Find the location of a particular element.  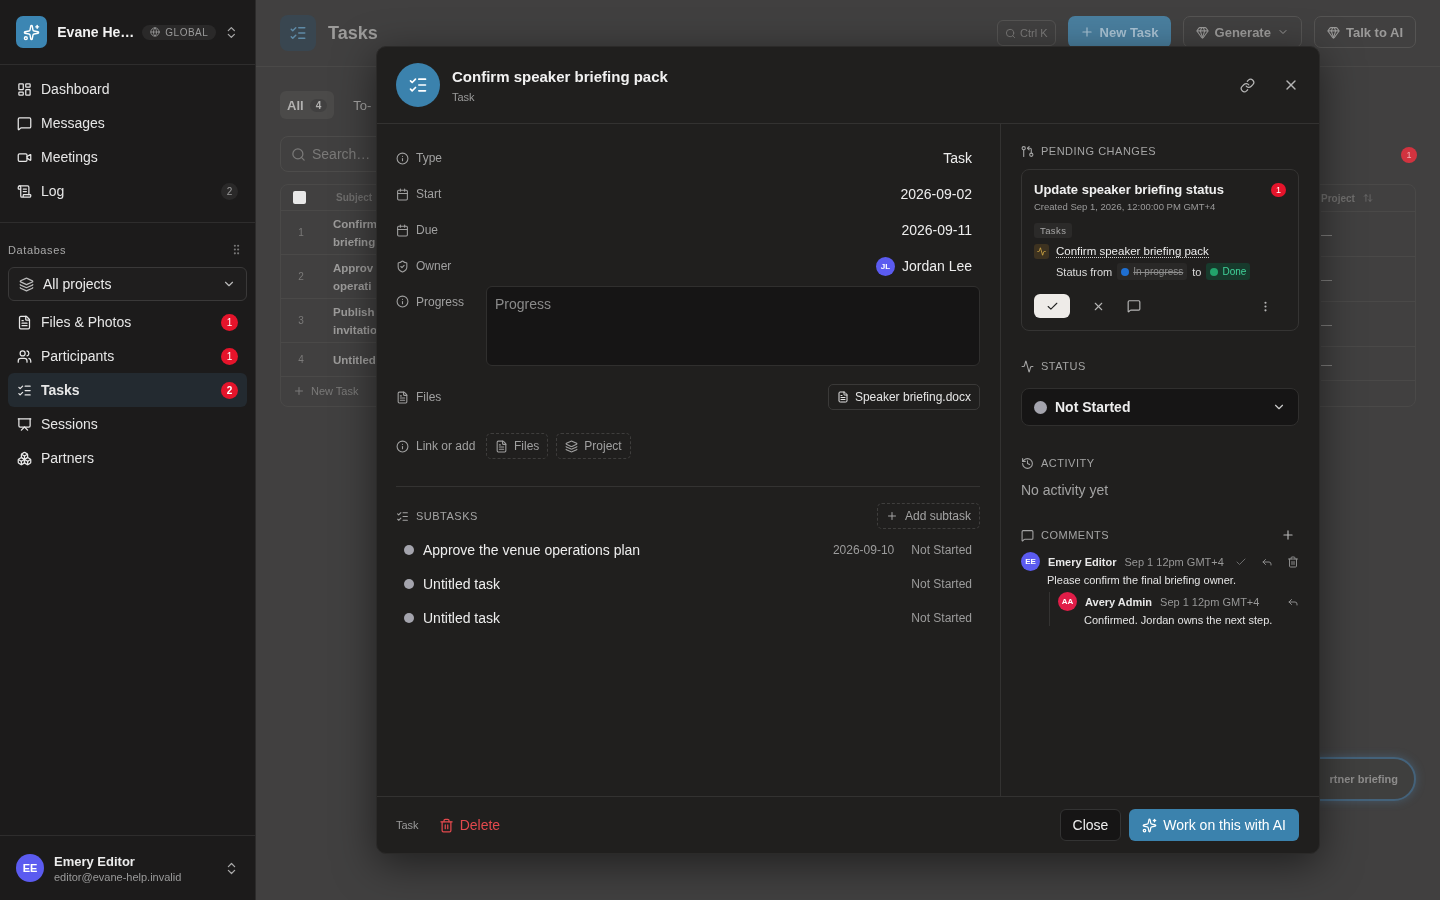

section-title: SUBTASKS is located at coordinates (447, 516).